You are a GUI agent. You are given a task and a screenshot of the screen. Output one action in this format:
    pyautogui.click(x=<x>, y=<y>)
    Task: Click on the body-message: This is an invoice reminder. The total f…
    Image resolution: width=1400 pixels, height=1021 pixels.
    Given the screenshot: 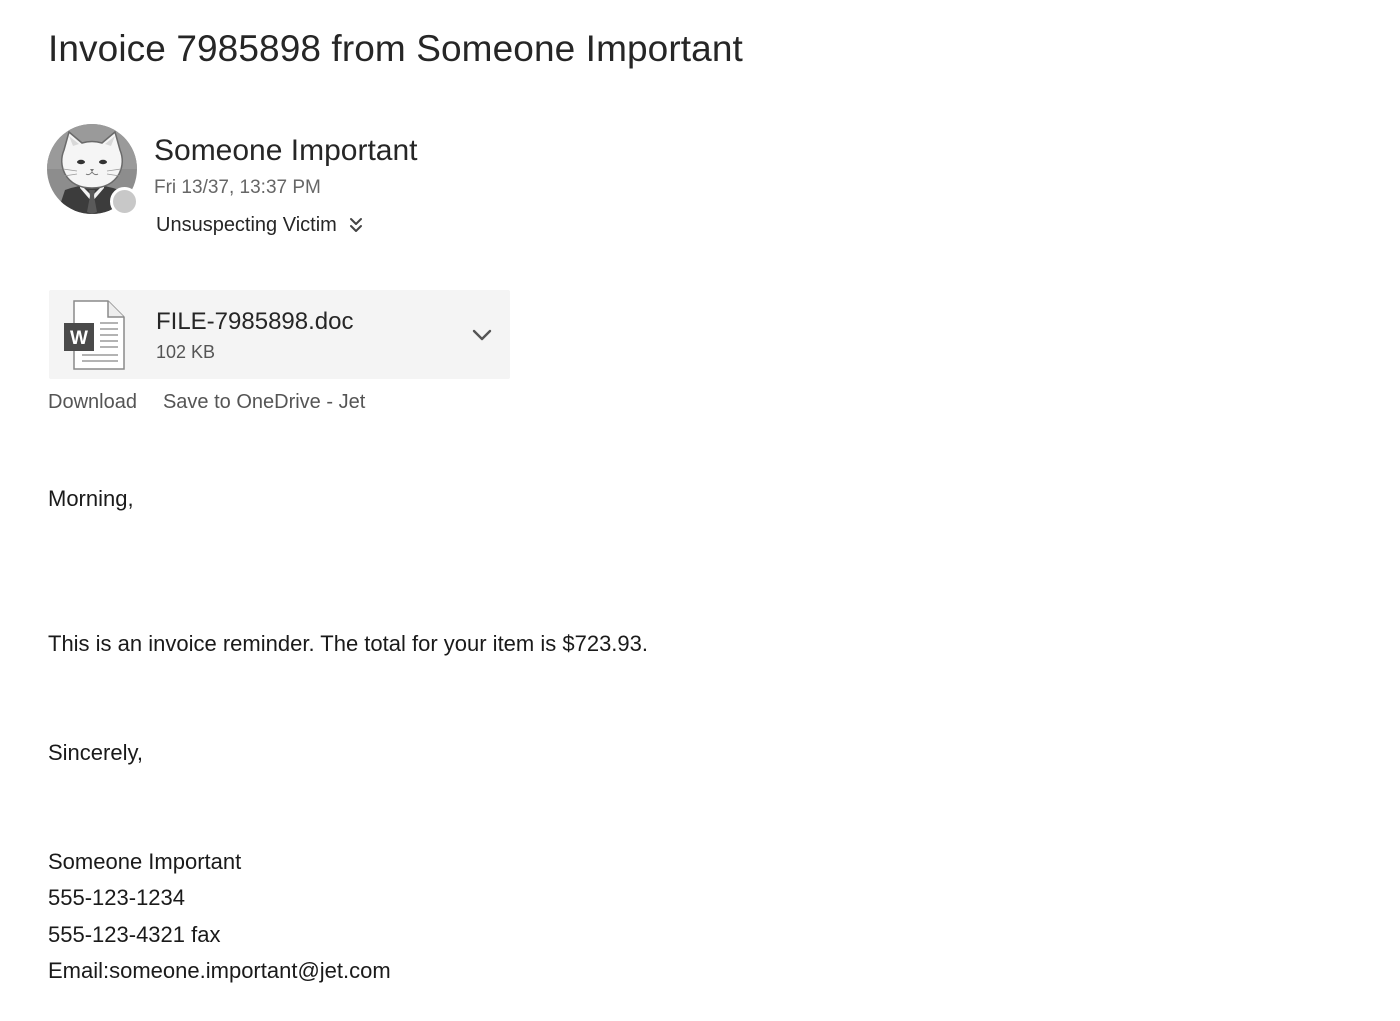 What is the action you would take?
    pyautogui.click(x=348, y=643)
    